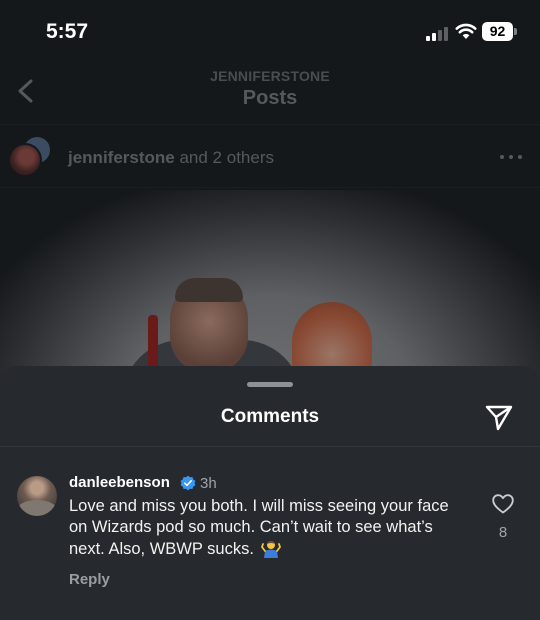 The image size is (540, 620). Describe the element at coordinates (208, 483) in the screenshot. I see `comment-time: 3h` at that location.